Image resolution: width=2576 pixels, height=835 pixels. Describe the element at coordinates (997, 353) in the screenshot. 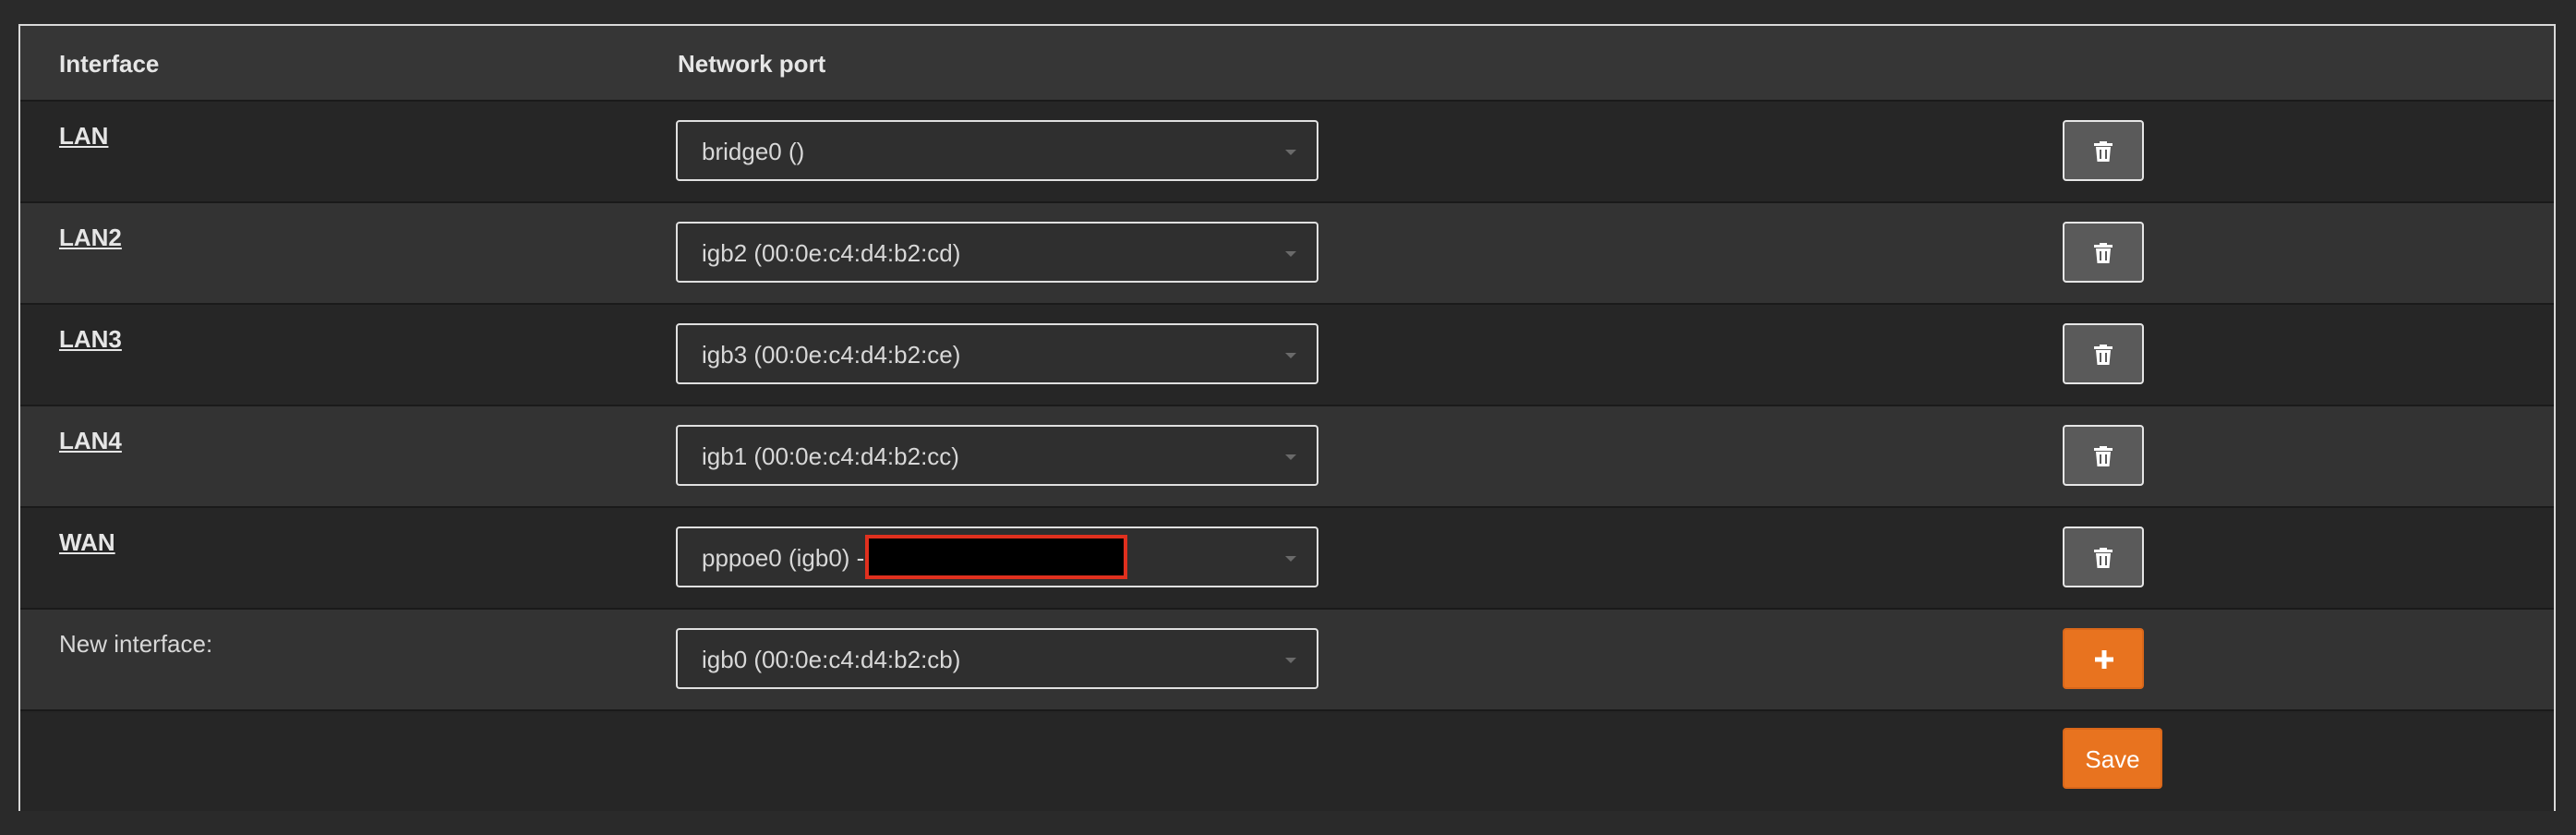

I see `network-port-select-lan3: igb3 (00:0e:c4:d4:b2:ce)` at that location.